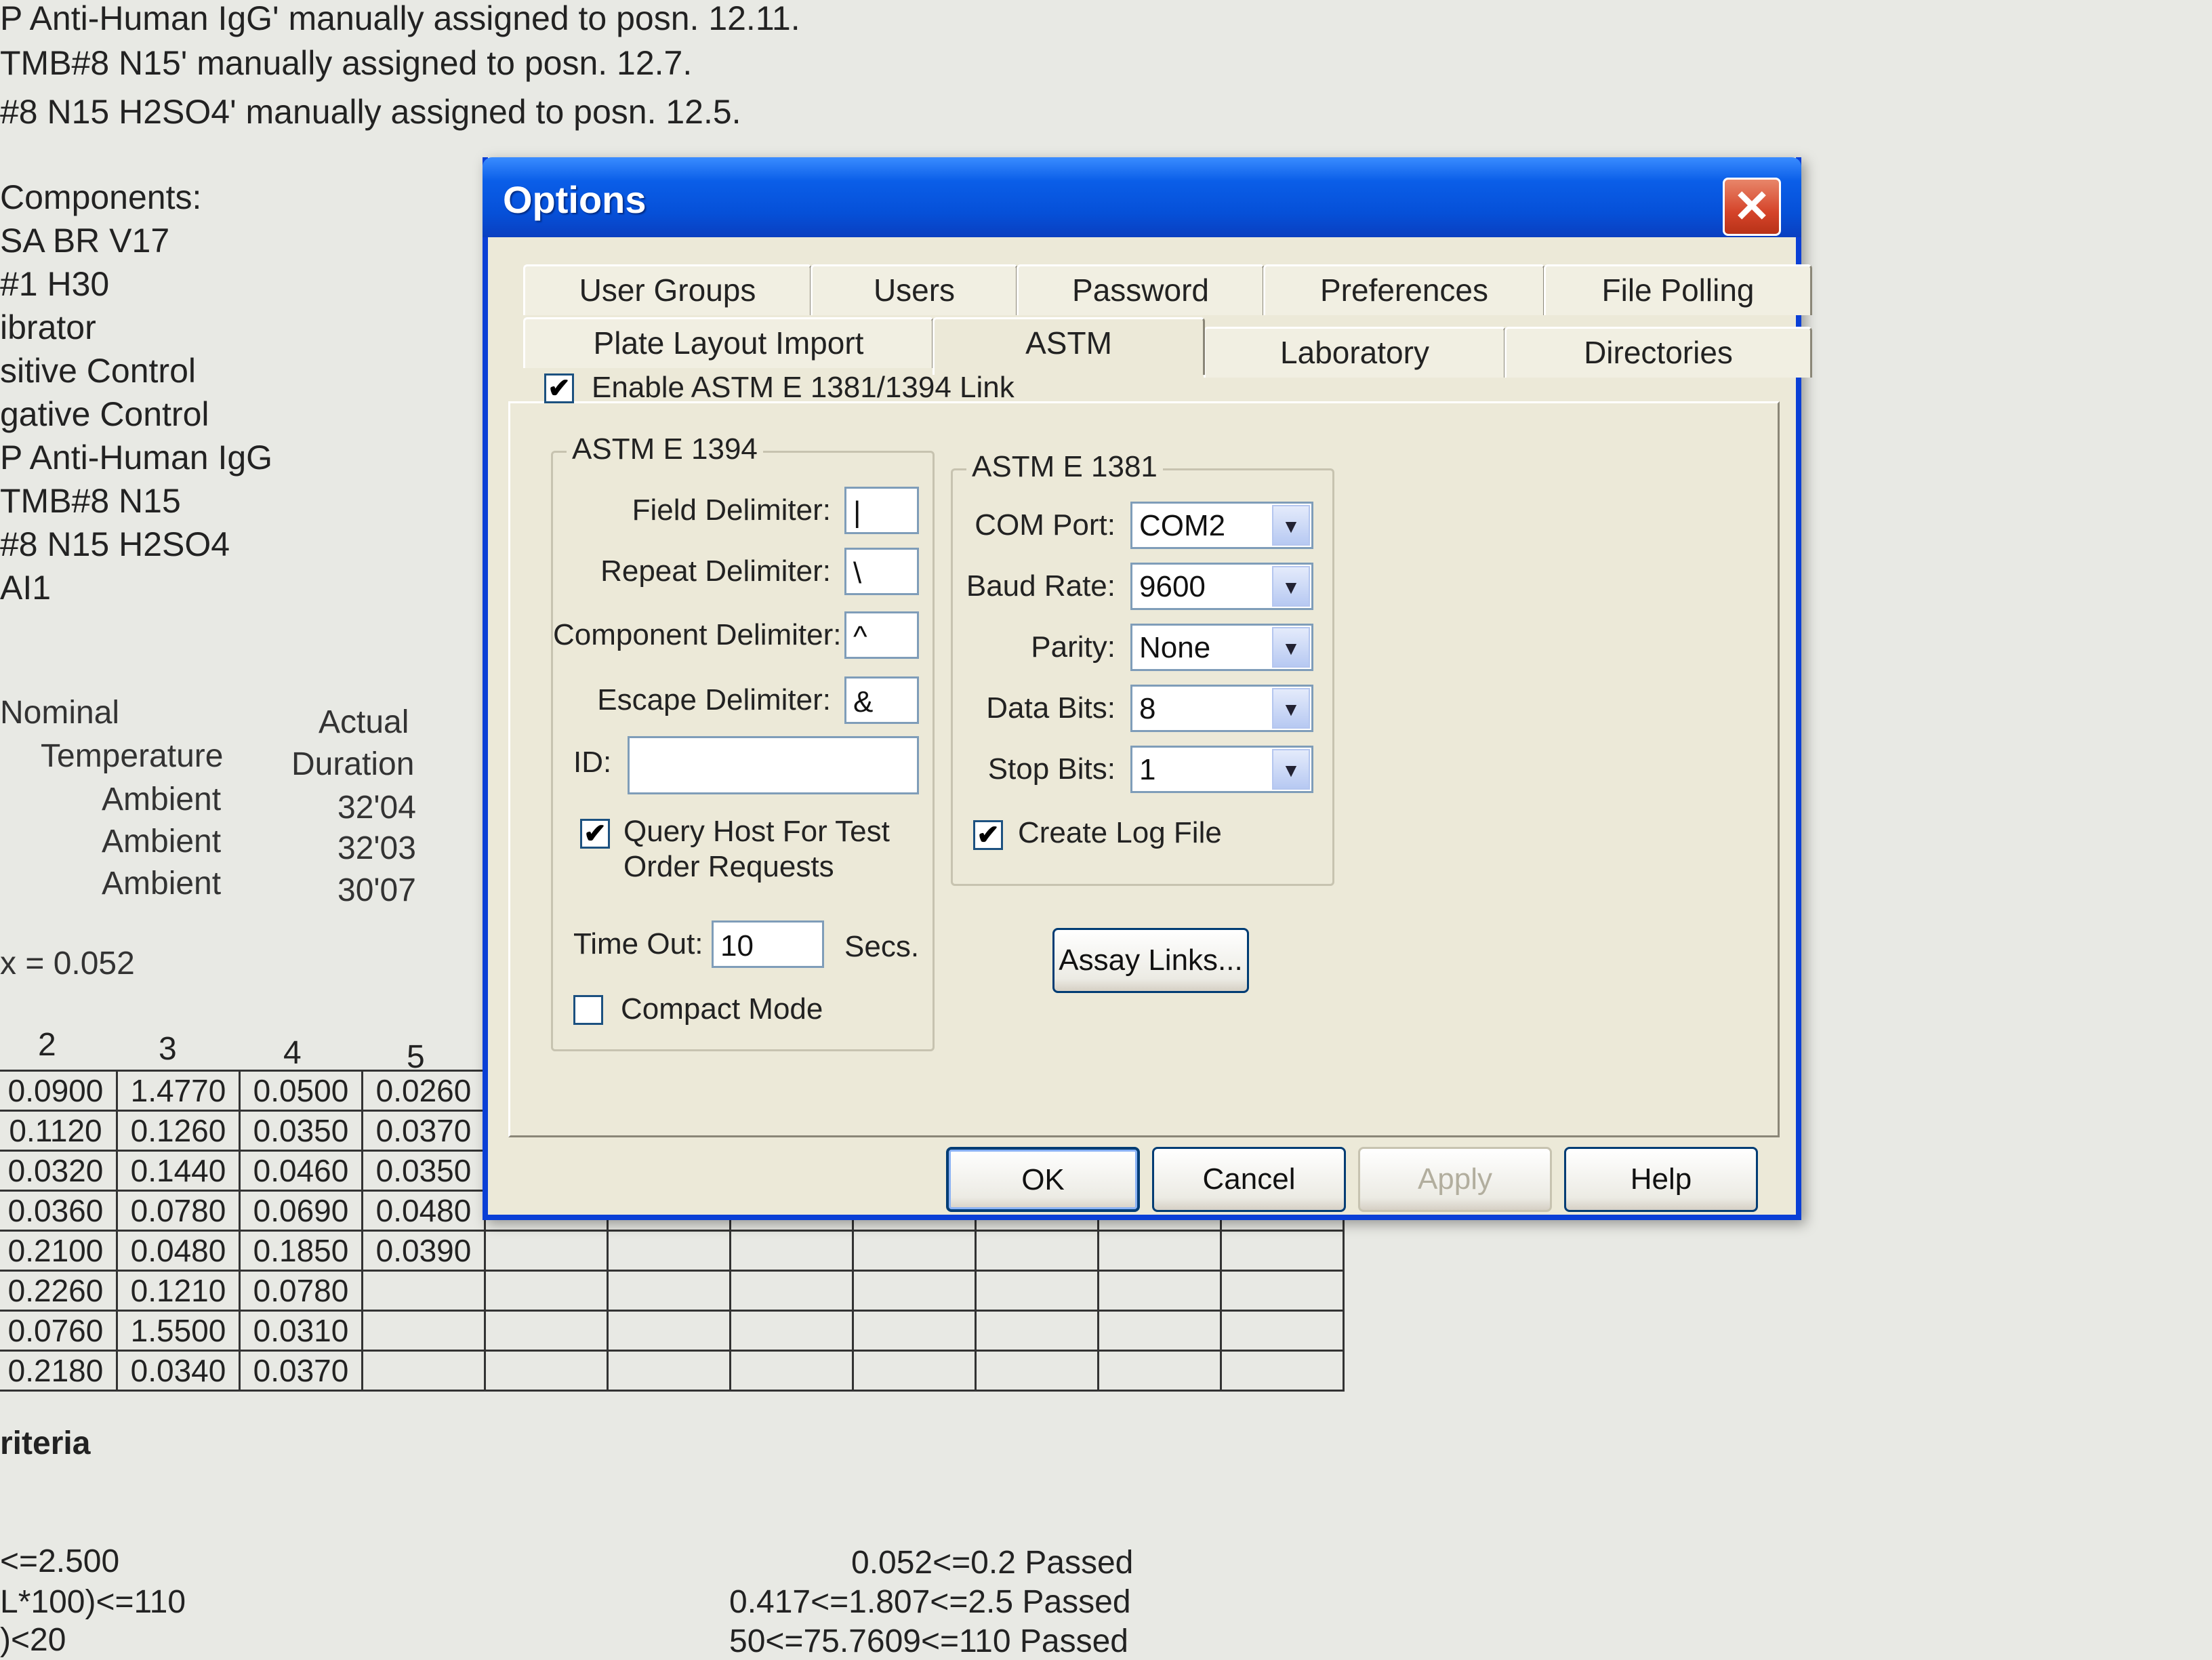 The width and height of the screenshot is (2212, 1660). Describe the element at coordinates (105, 414) in the screenshot. I see `component-item: gative Control` at that location.